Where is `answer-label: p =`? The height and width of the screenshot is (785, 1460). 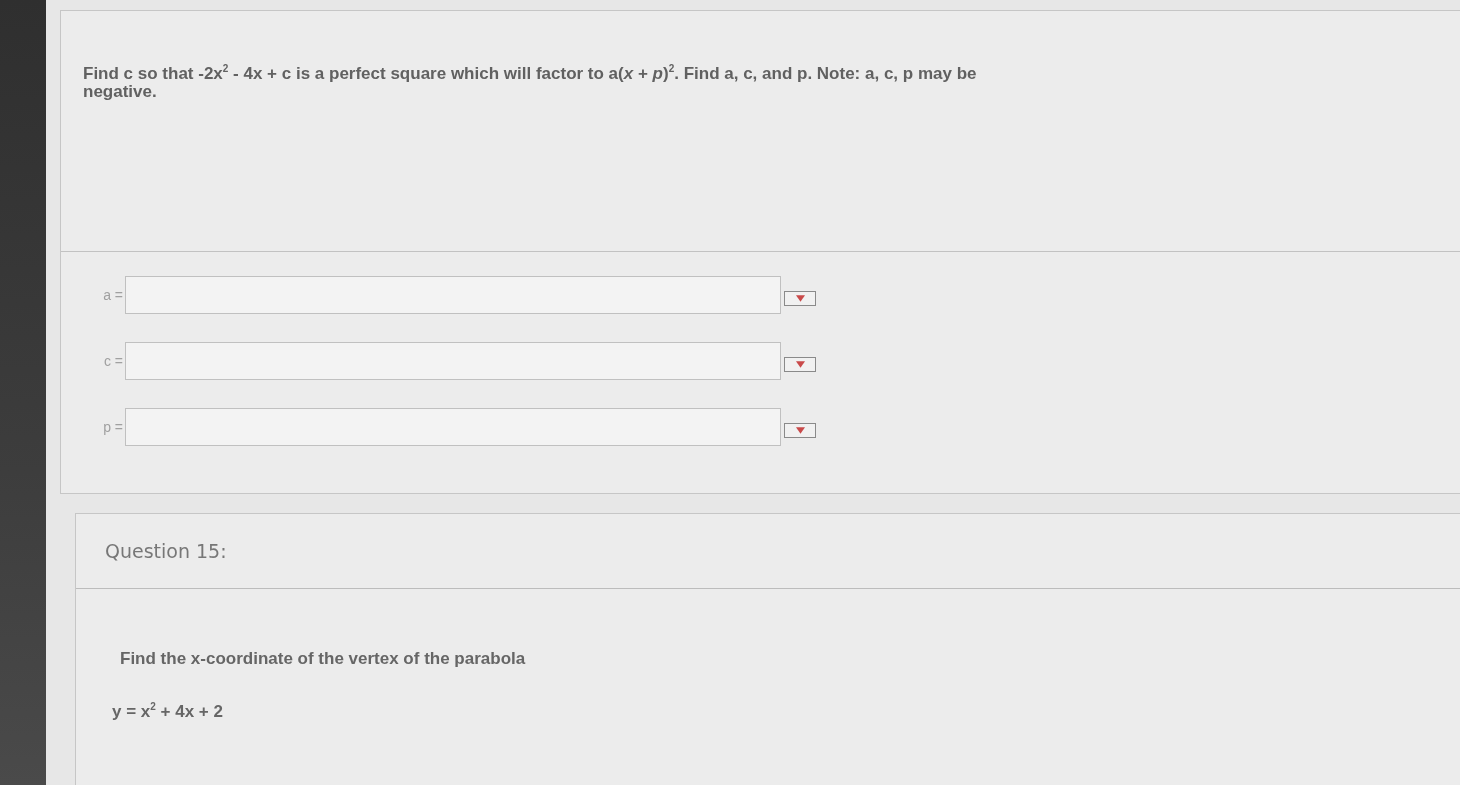 answer-label: p = is located at coordinates (113, 427).